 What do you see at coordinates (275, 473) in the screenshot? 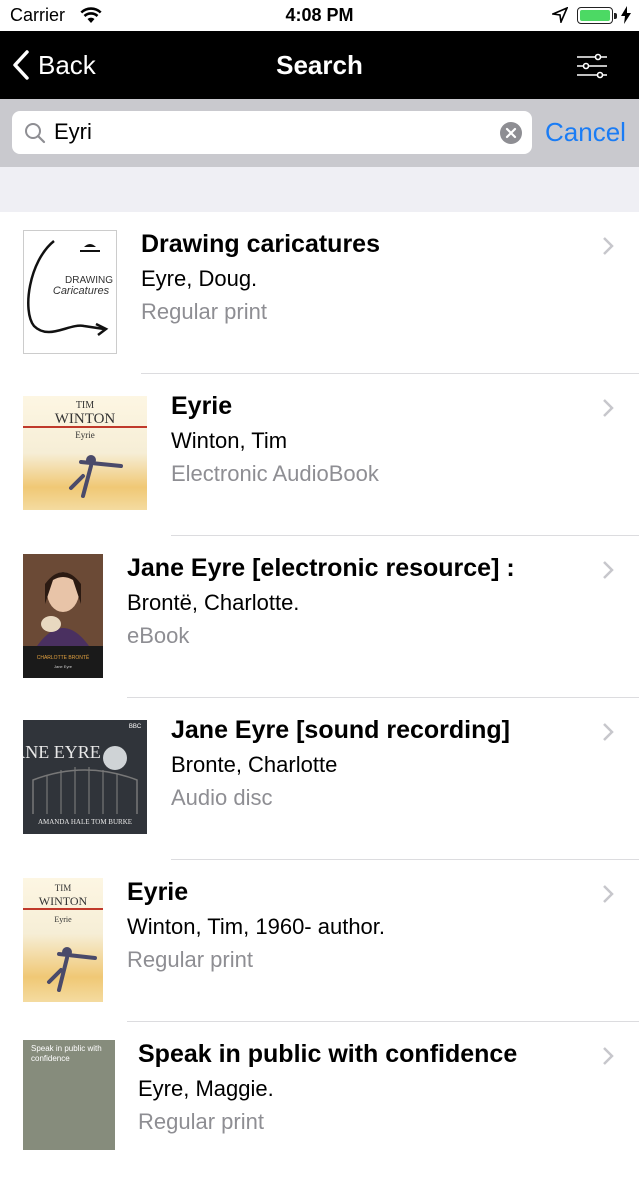
I see `result-format: Electronic AudioBook` at bounding box center [275, 473].